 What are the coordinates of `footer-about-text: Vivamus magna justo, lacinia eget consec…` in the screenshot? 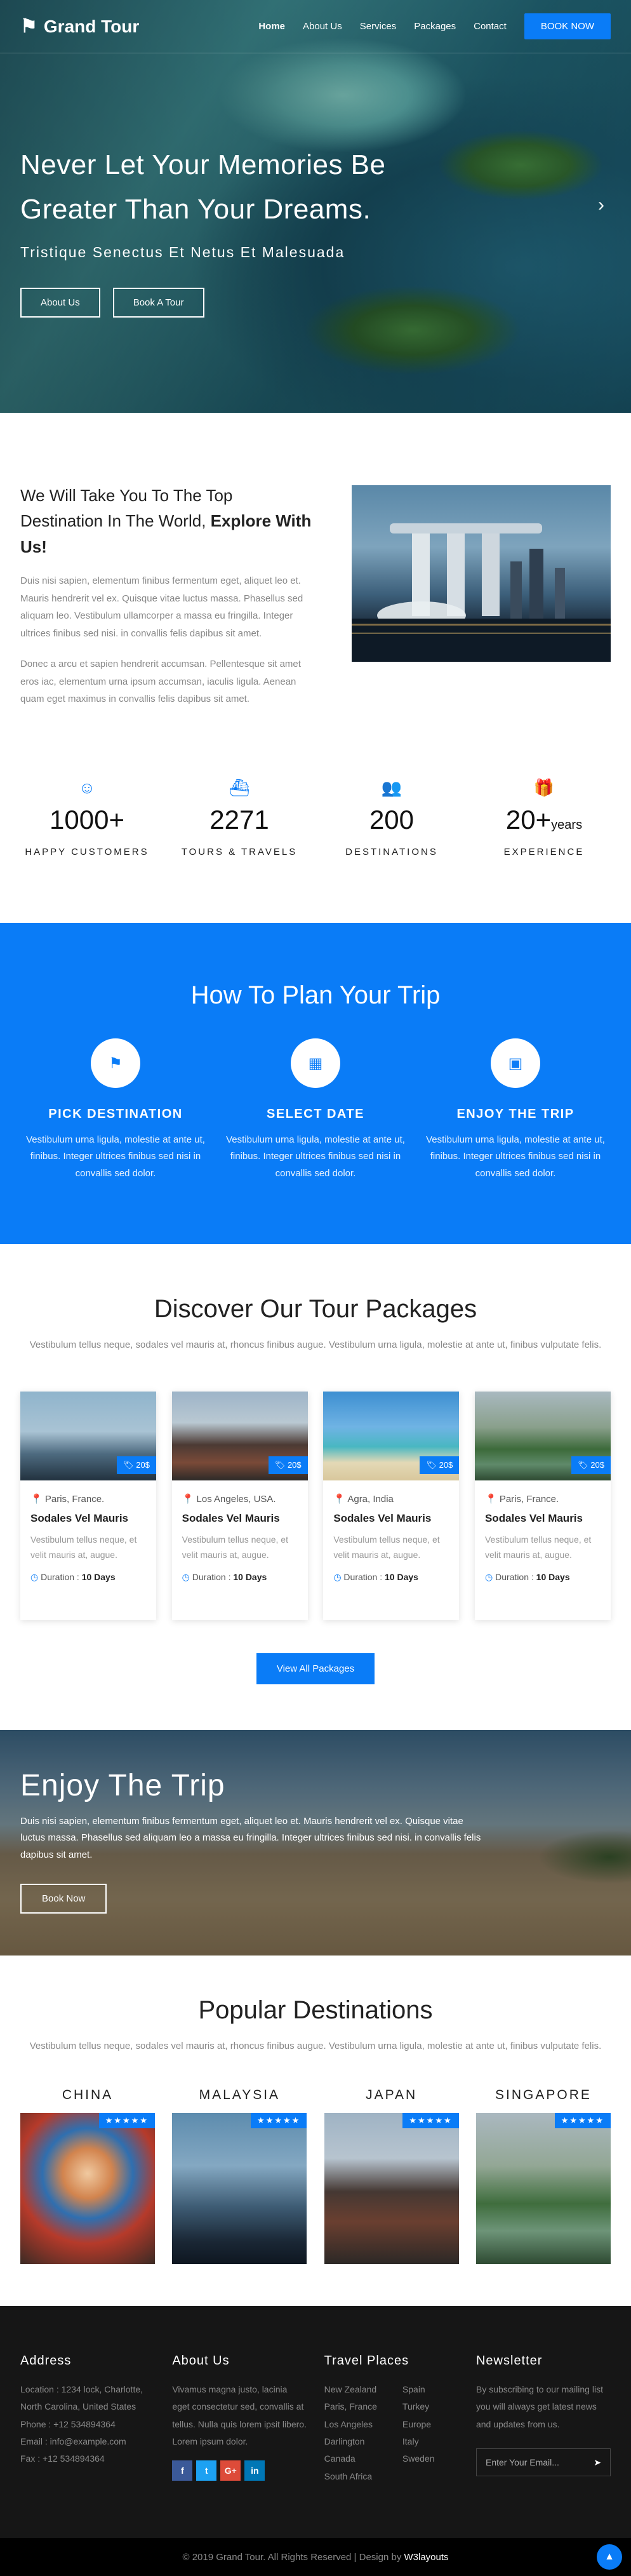 It's located at (239, 2415).